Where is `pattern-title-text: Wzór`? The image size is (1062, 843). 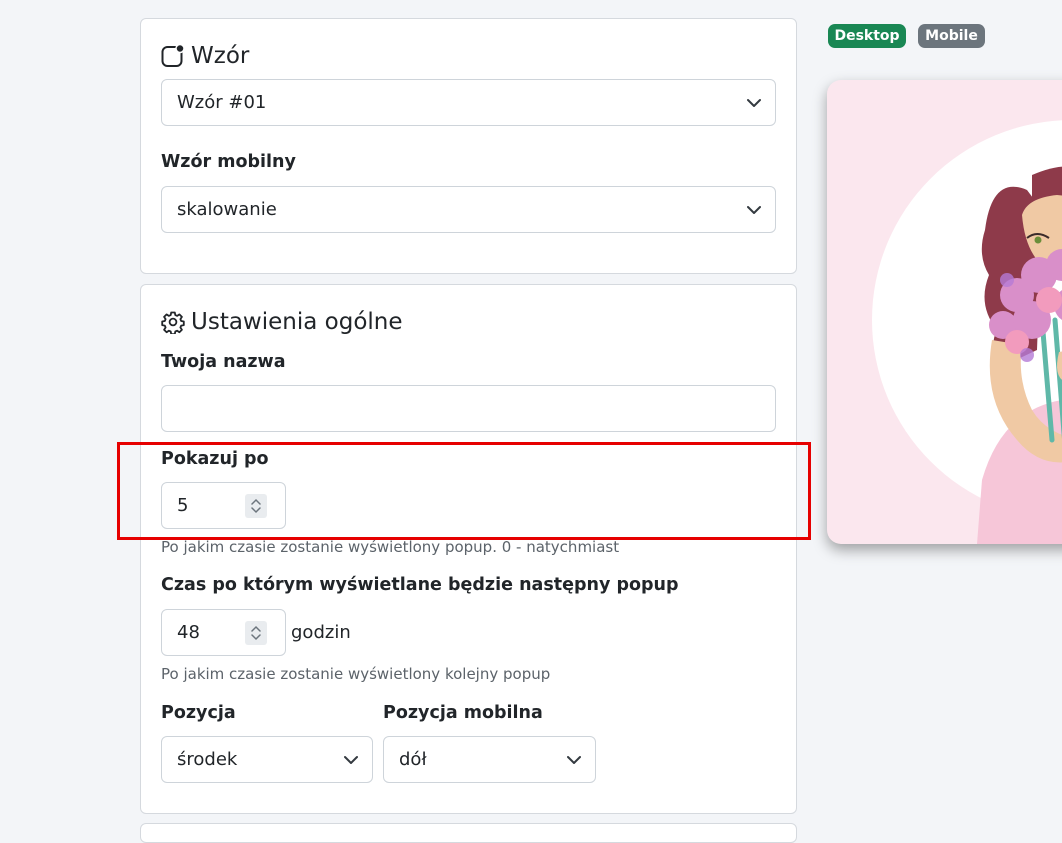 pattern-title-text: Wzór is located at coordinates (220, 56).